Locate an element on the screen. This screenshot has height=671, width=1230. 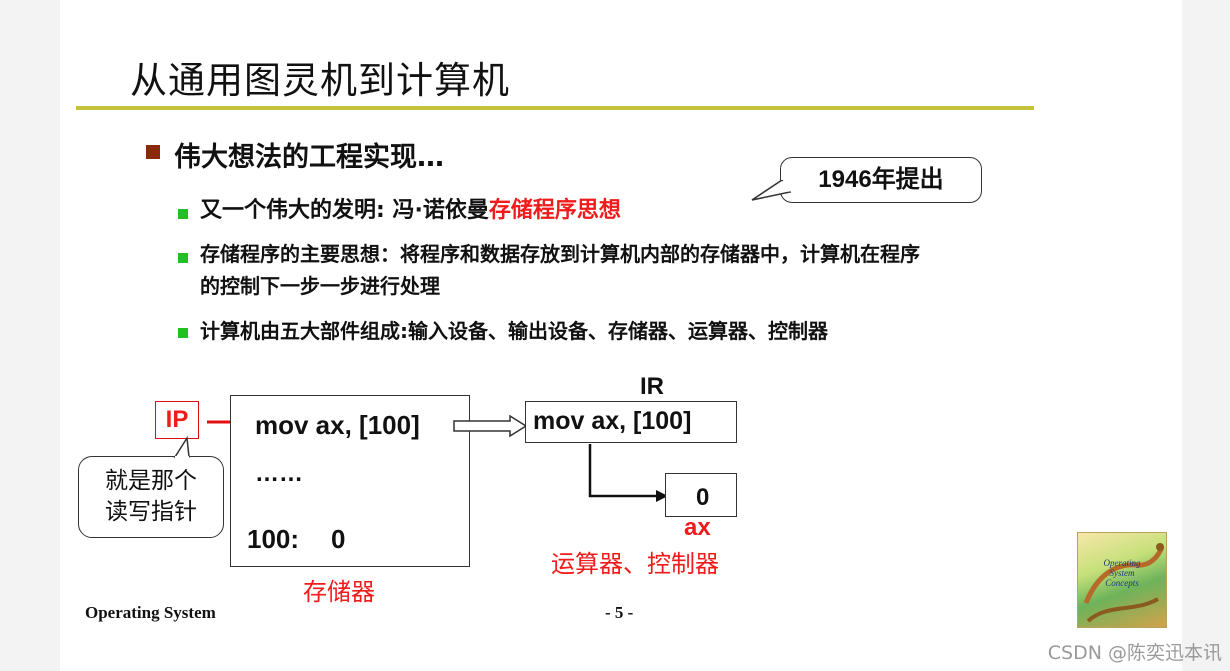
watermark: CSDN @陈奕迅本讯 is located at coordinates (1134, 653).